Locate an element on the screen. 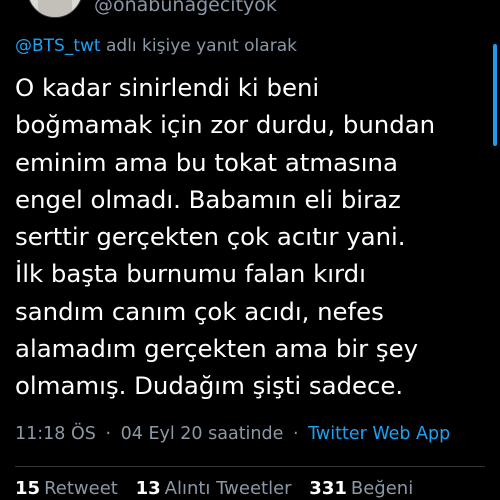 The image size is (500, 500). quote-count-link: 13 Alıntı Tweetler is located at coordinates (214, 488).